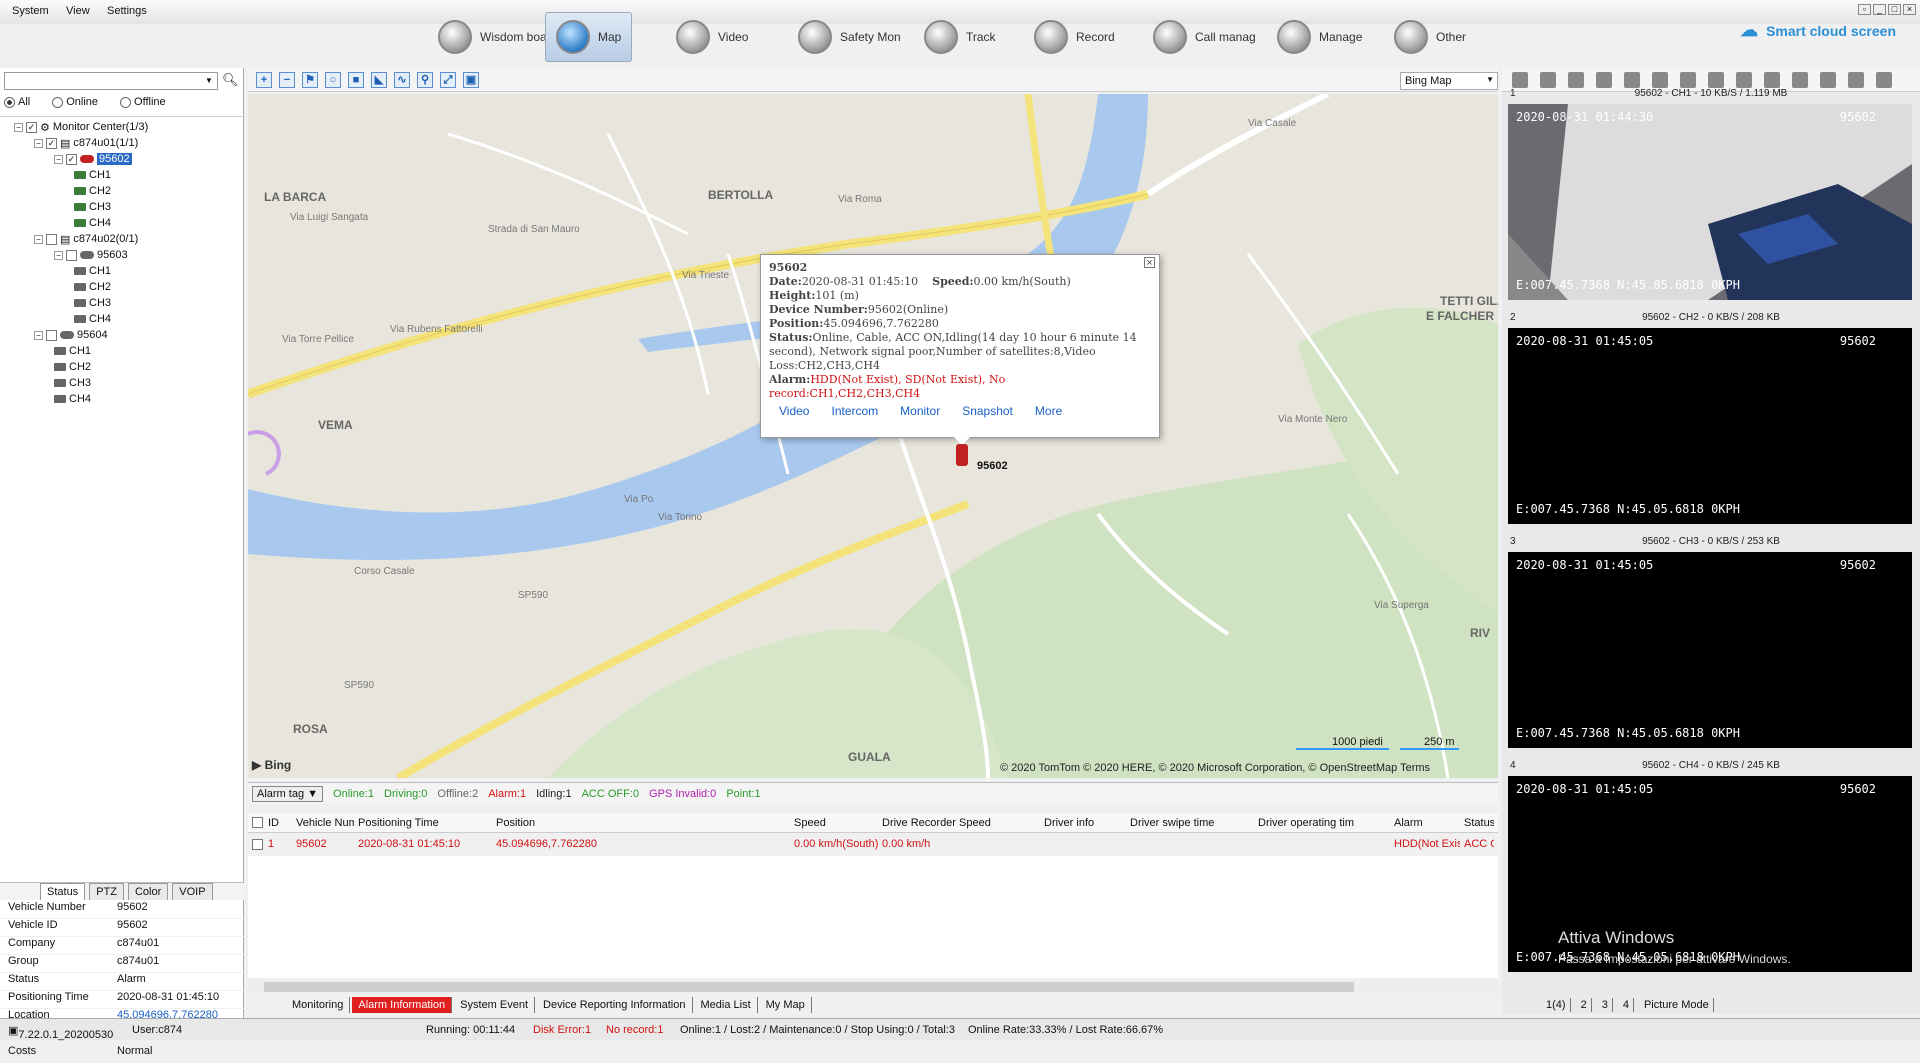 This screenshot has height=1063, width=1920. What do you see at coordinates (1818, 30) in the screenshot?
I see `smart-cloud-screen-button: ☁ Smart cloud screen` at bounding box center [1818, 30].